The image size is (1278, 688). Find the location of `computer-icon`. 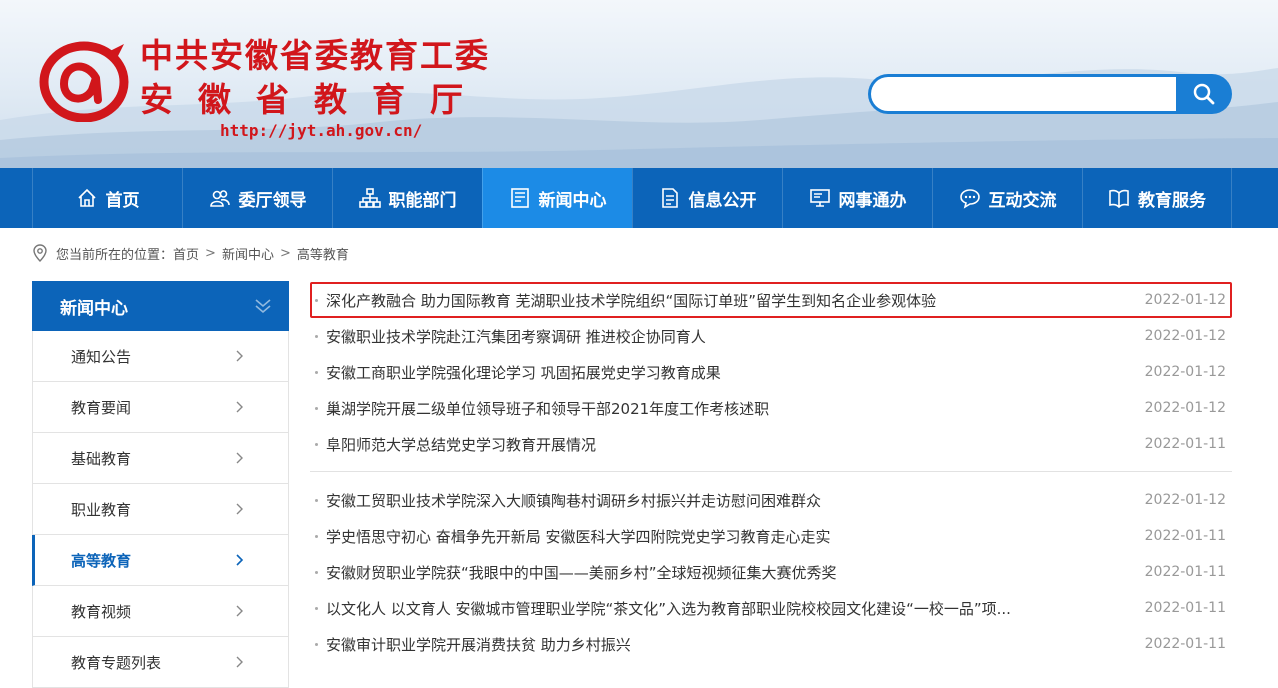

computer-icon is located at coordinates (819, 198).